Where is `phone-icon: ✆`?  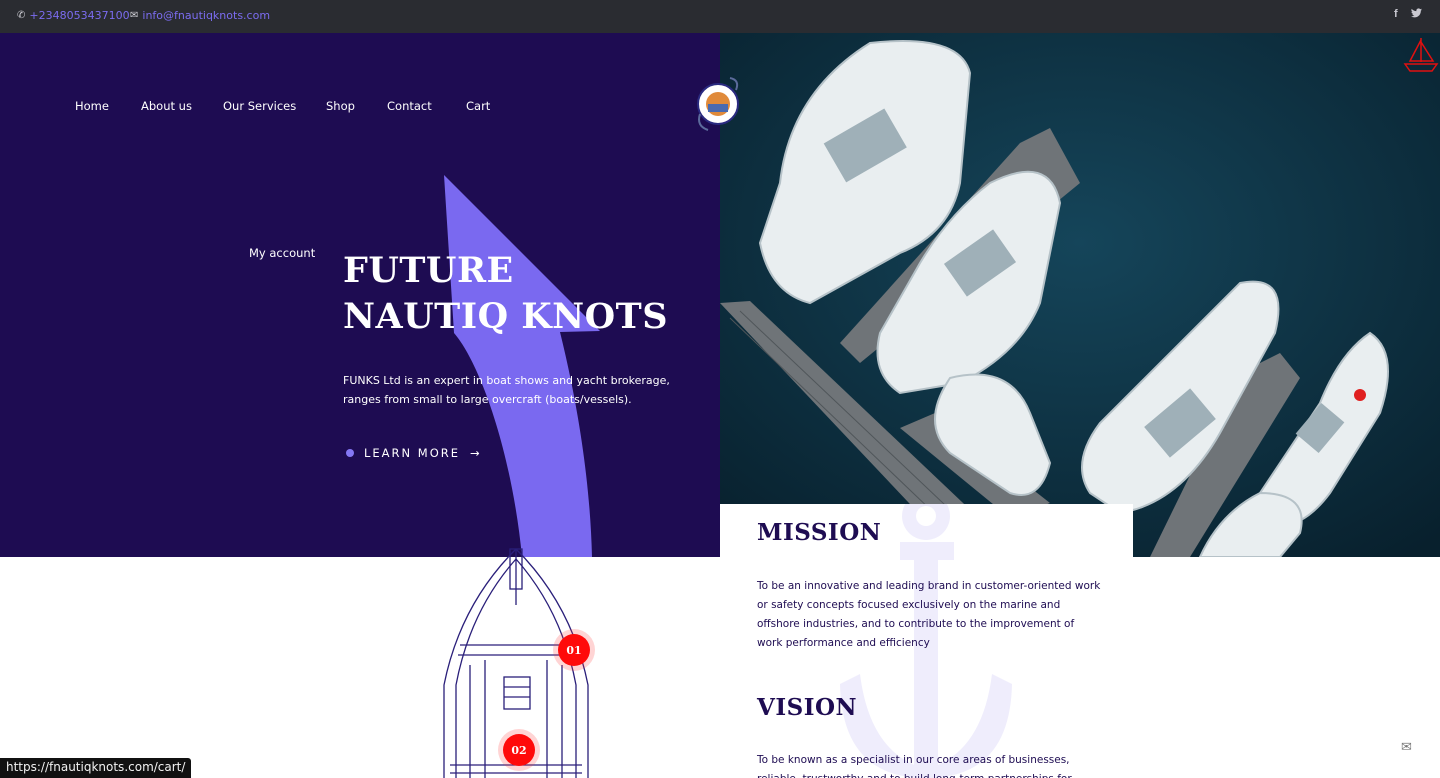 phone-icon: ✆ is located at coordinates (21, 15).